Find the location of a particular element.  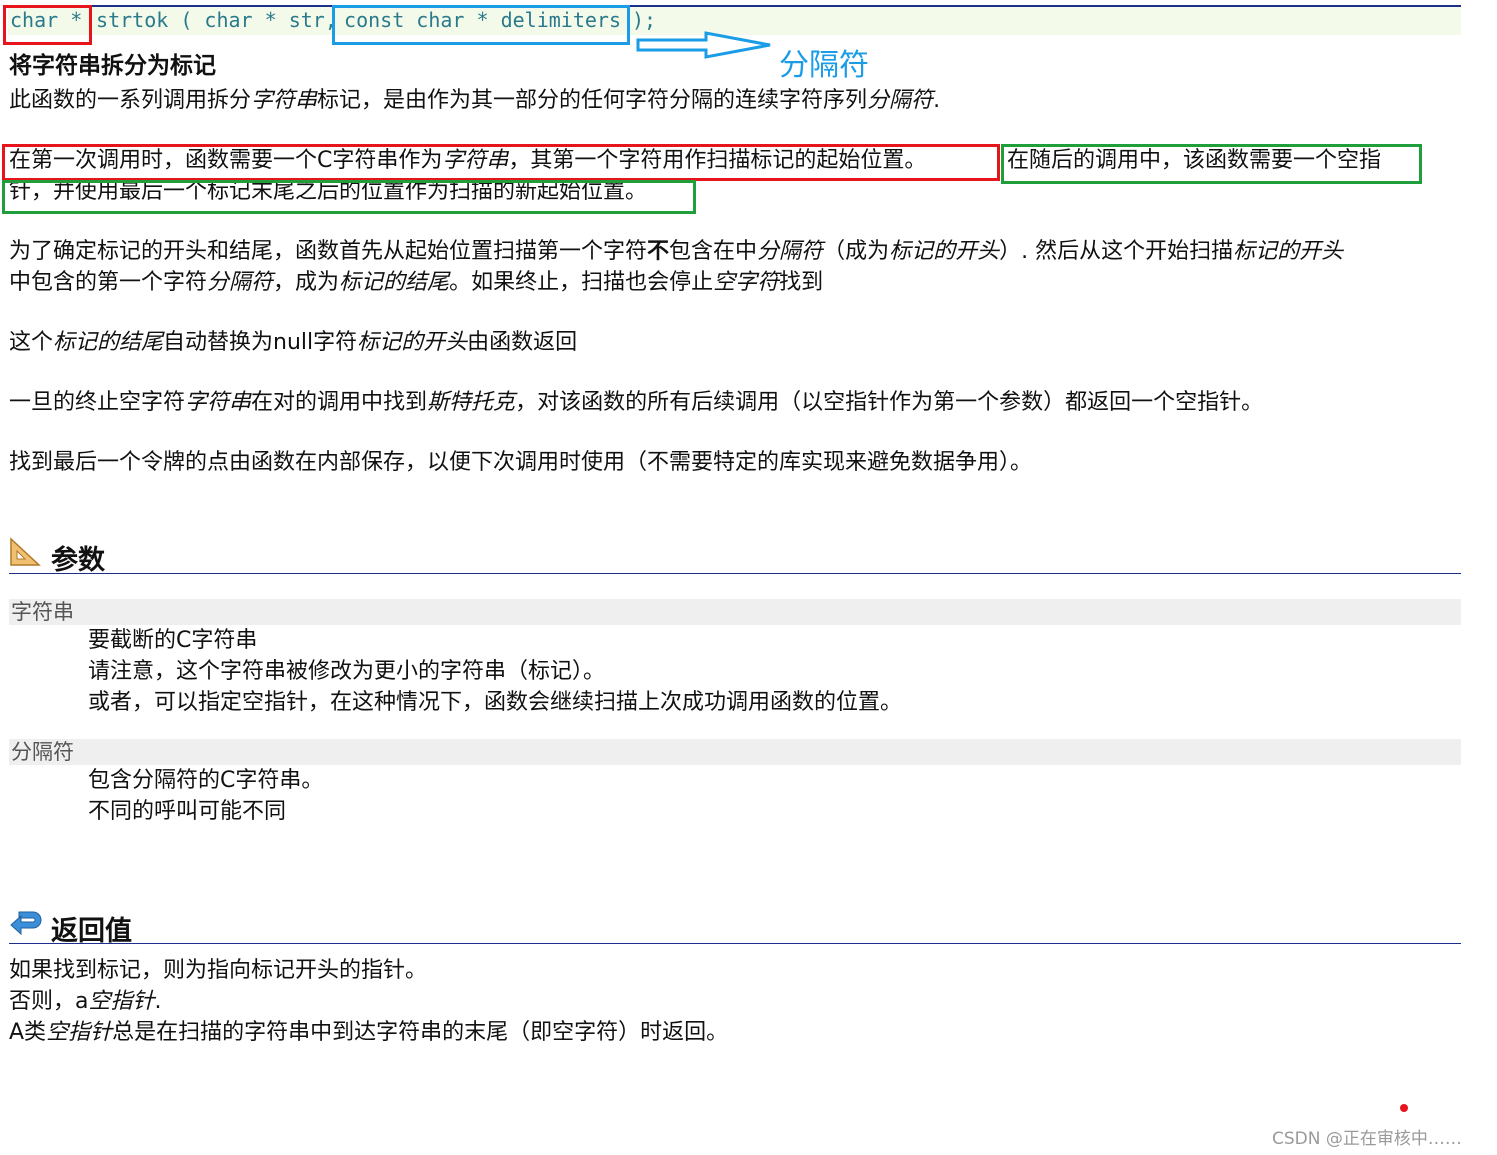

param-str-desc-1: 要截断的C字符串 is located at coordinates (173, 640).